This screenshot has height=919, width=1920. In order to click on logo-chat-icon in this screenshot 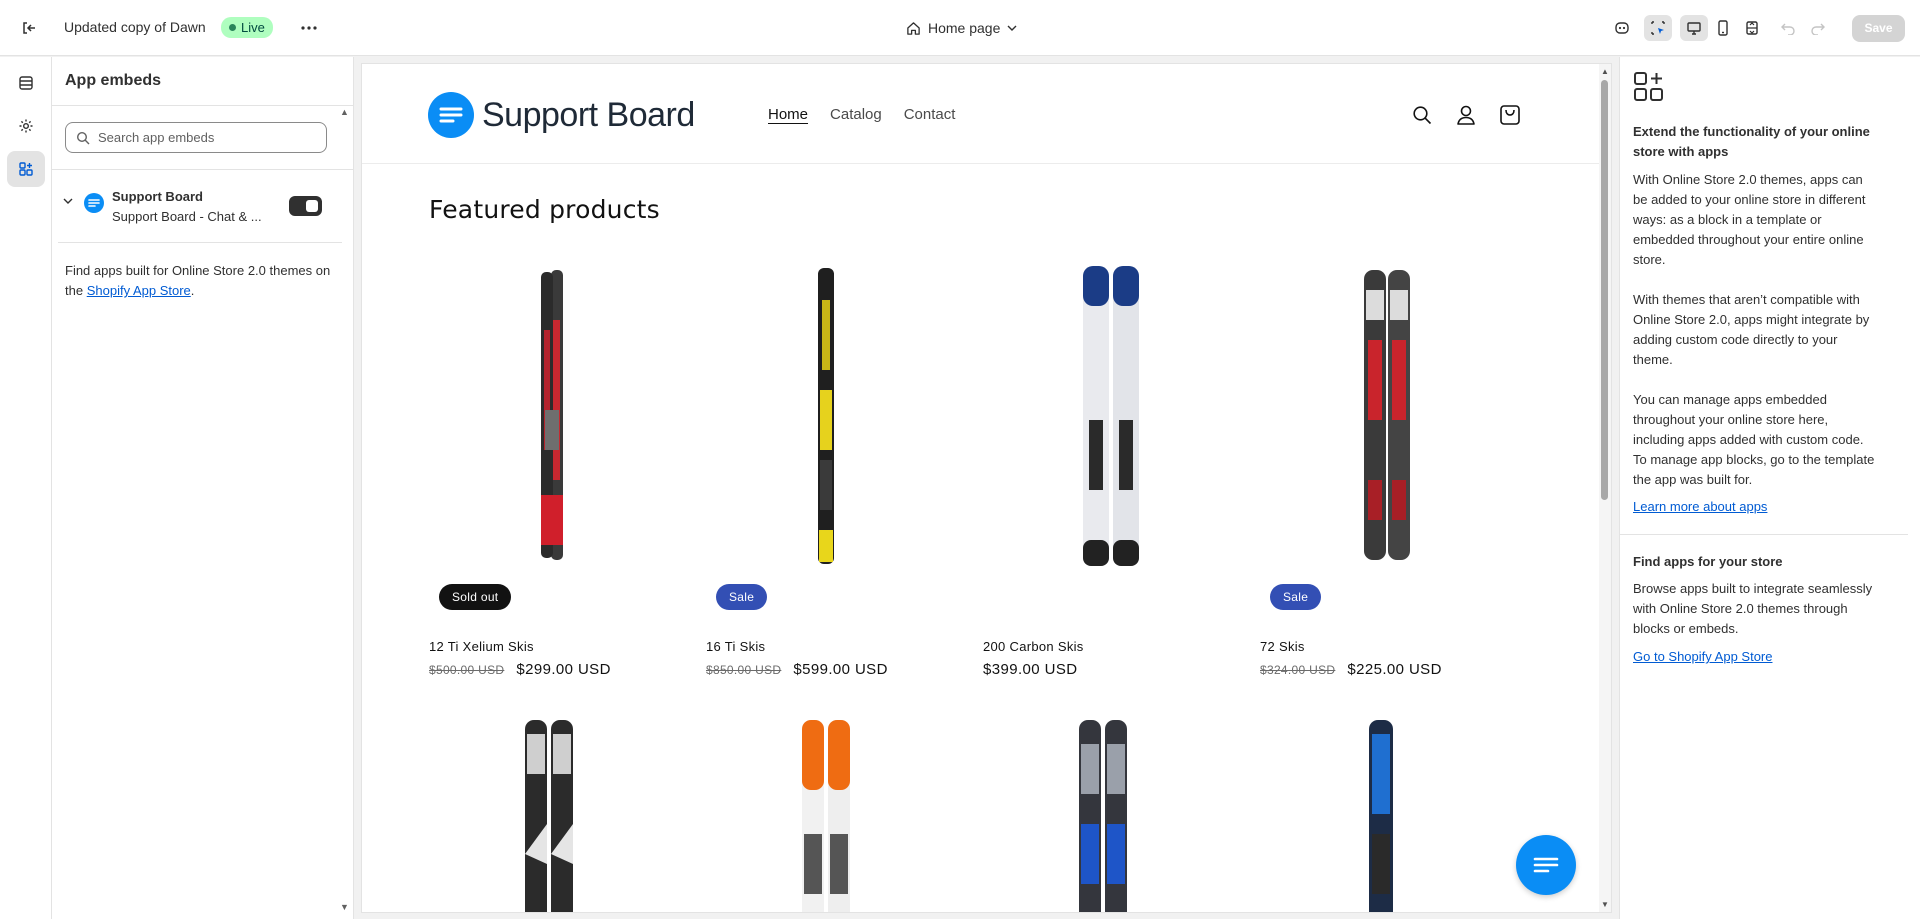, I will do `click(451, 115)`.